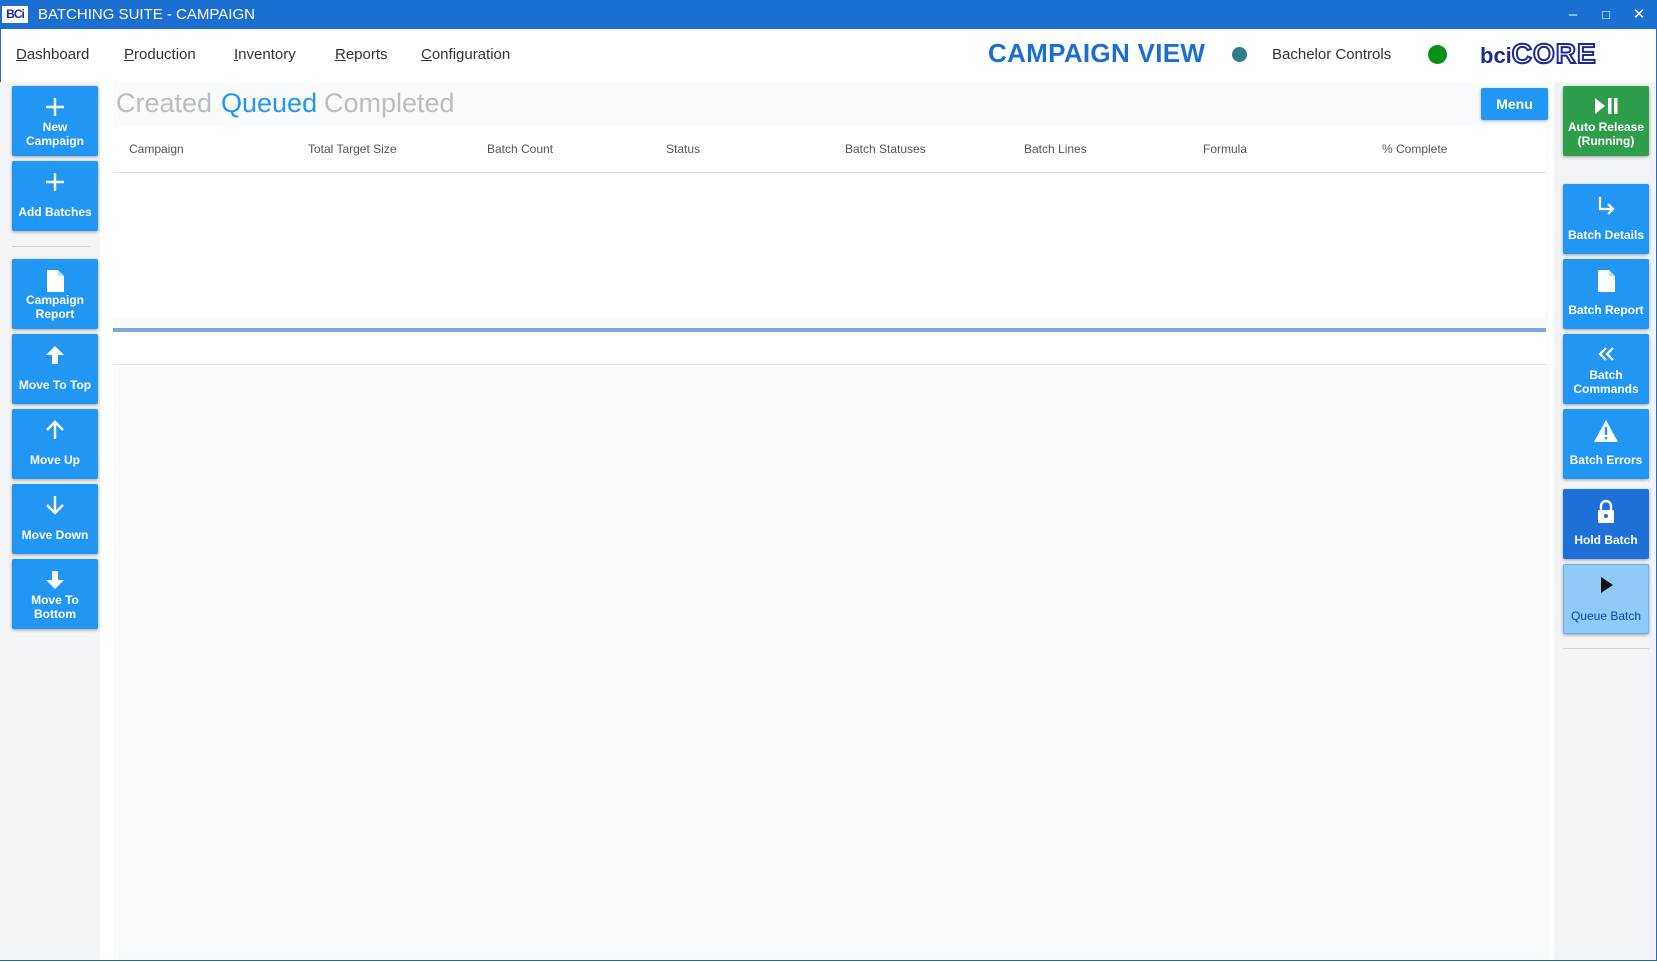 The image size is (1657, 962). I want to click on auto-release-button: Auto Release (Running), so click(1606, 121).